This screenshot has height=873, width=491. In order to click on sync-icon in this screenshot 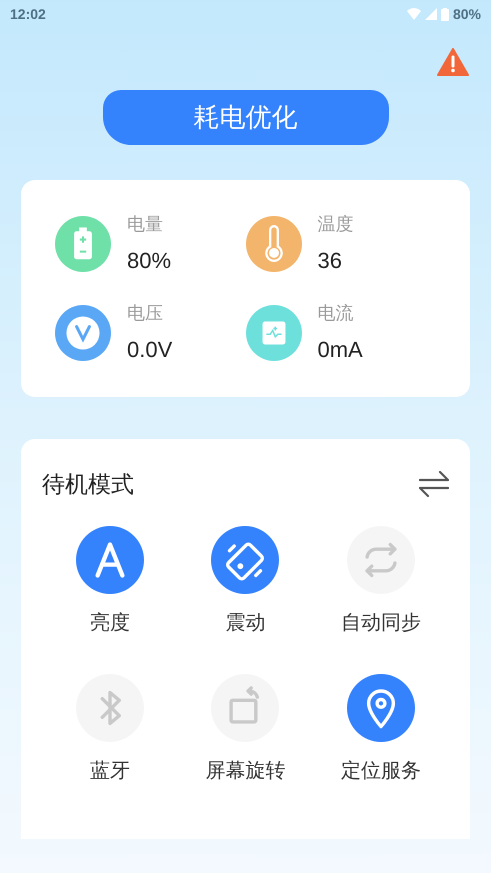, I will do `click(381, 560)`.